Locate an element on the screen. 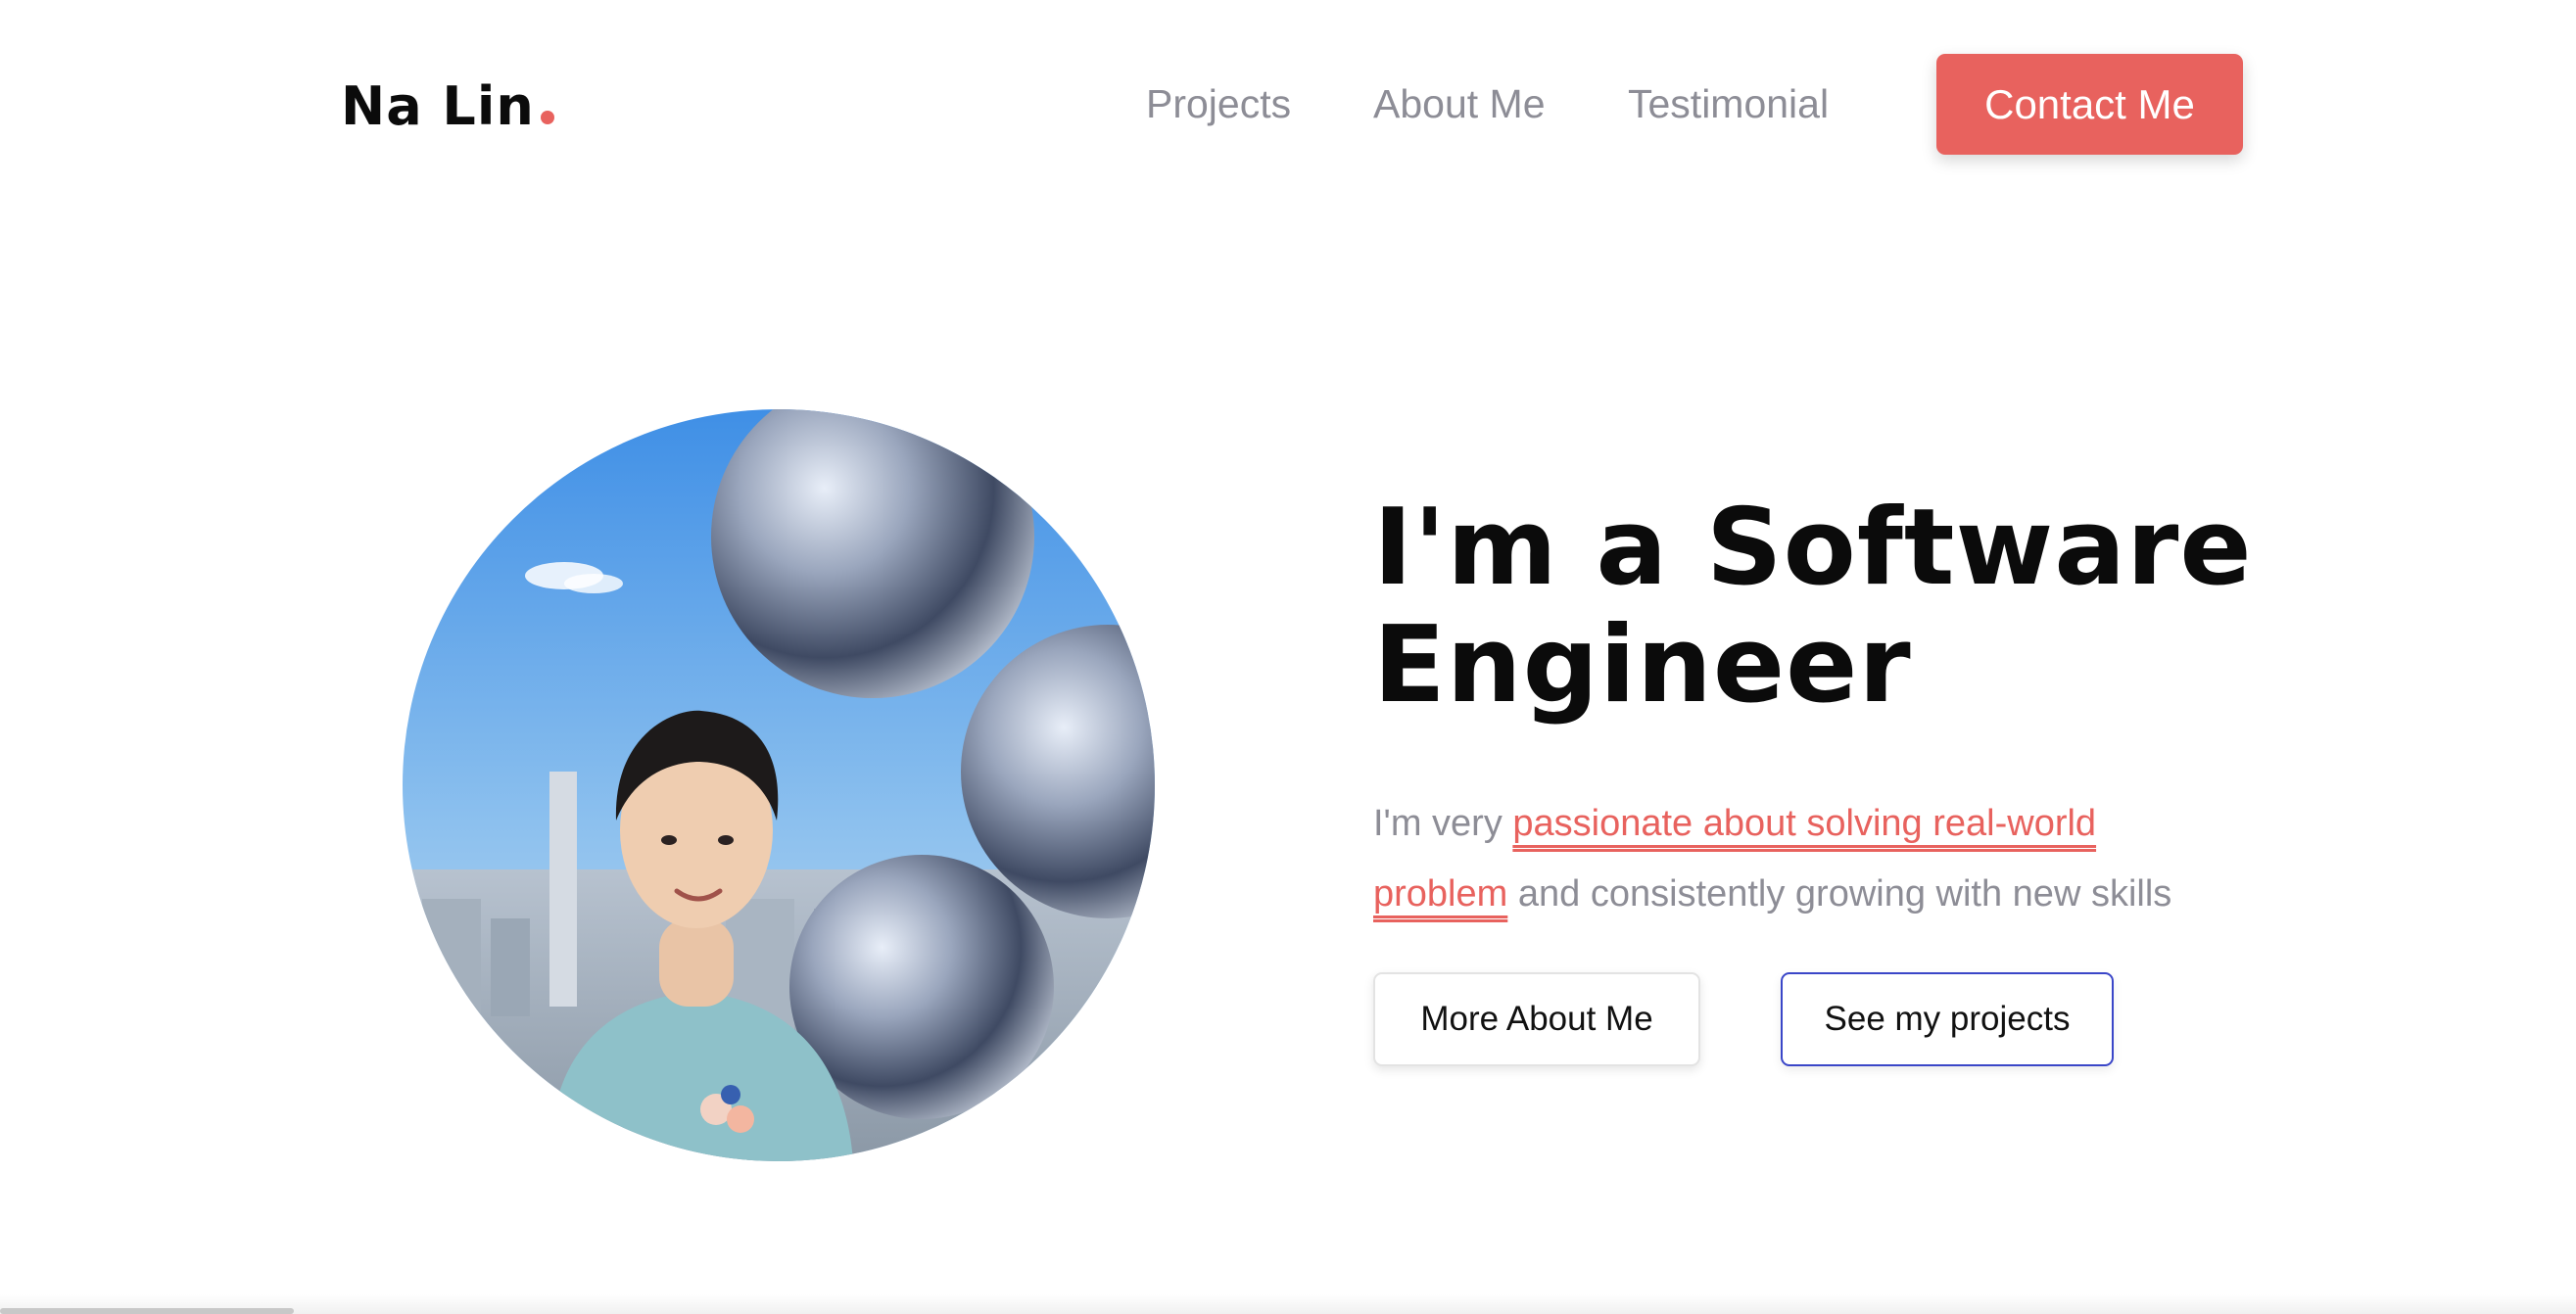 Image resolution: width=2576 pixels, height=1314 pixels. see-my-projects-button: See my projects is located at coordinates (1947, 1019).